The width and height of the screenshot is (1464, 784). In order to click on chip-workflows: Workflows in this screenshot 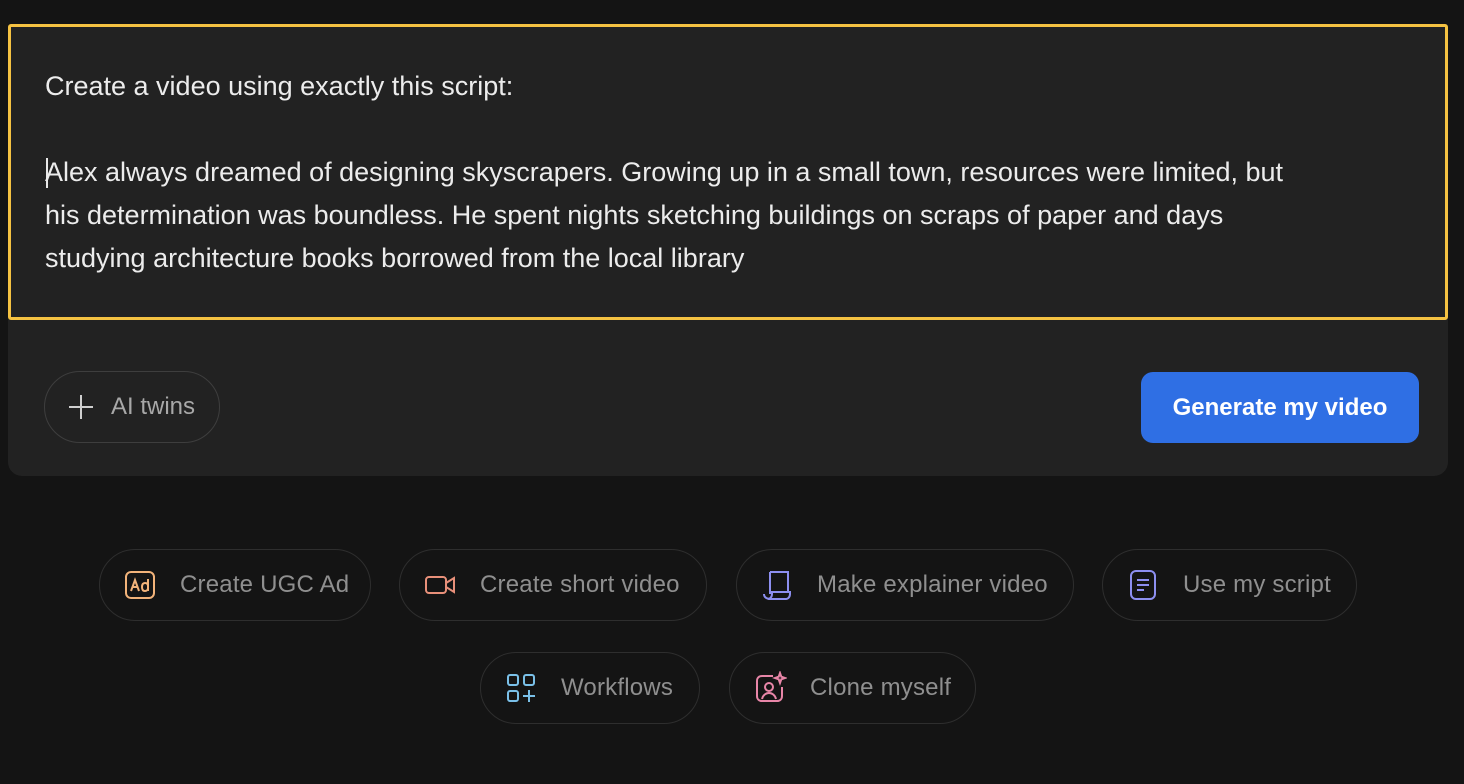, I will do `click(590, 688)`.